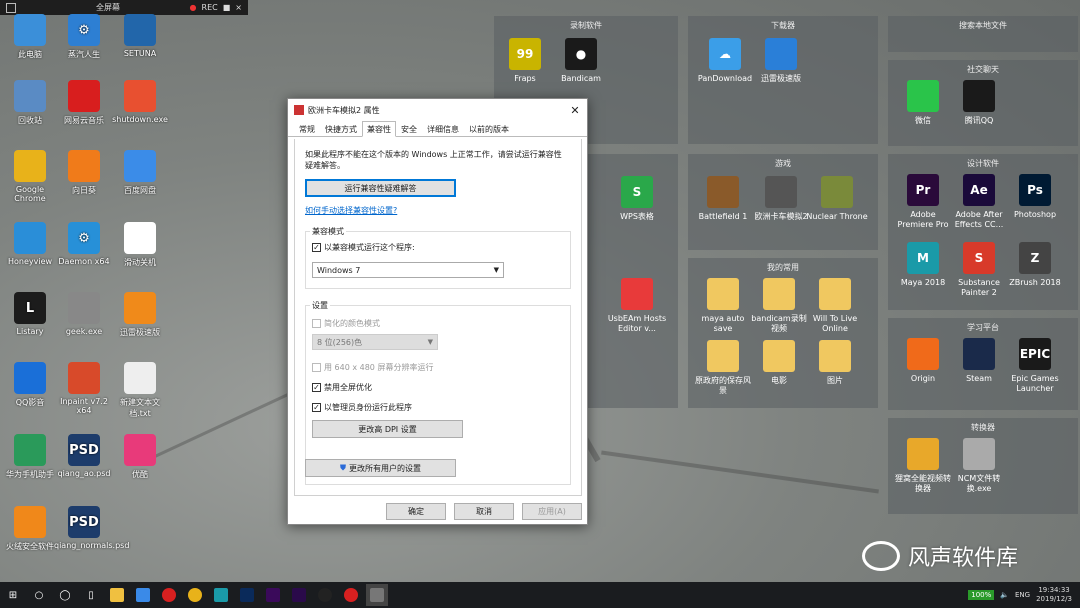  Describe the element at coordinates (552, 511) in the screenshot. I see `apply-button: 应用(A)` at that location.